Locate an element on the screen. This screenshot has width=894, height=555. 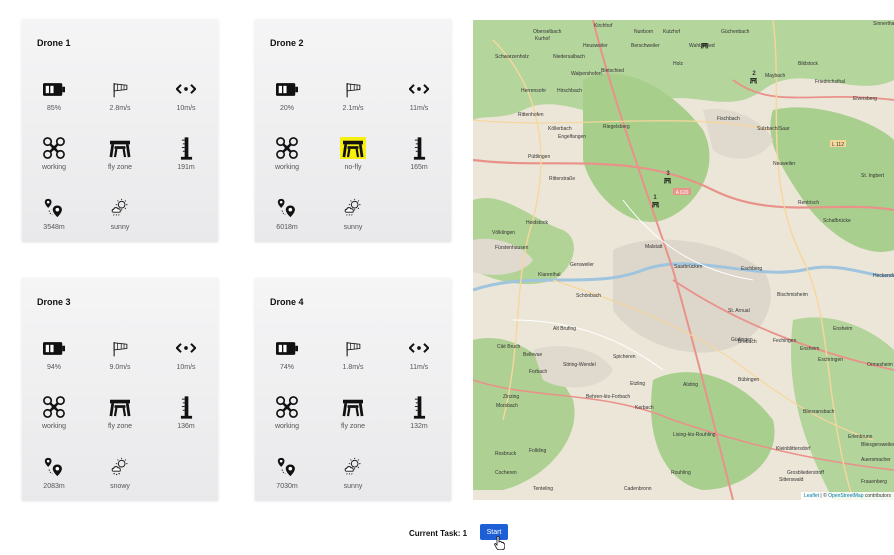
map-place-label: Engelfangen is located at coordinates (572, 137).